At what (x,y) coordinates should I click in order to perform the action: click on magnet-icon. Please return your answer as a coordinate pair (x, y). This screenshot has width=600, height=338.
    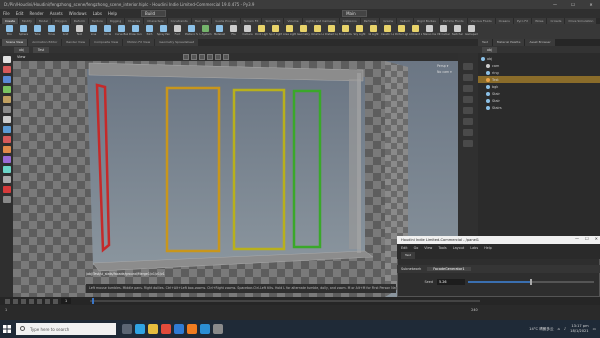
    Looking at the image, I should click on (6, 139).